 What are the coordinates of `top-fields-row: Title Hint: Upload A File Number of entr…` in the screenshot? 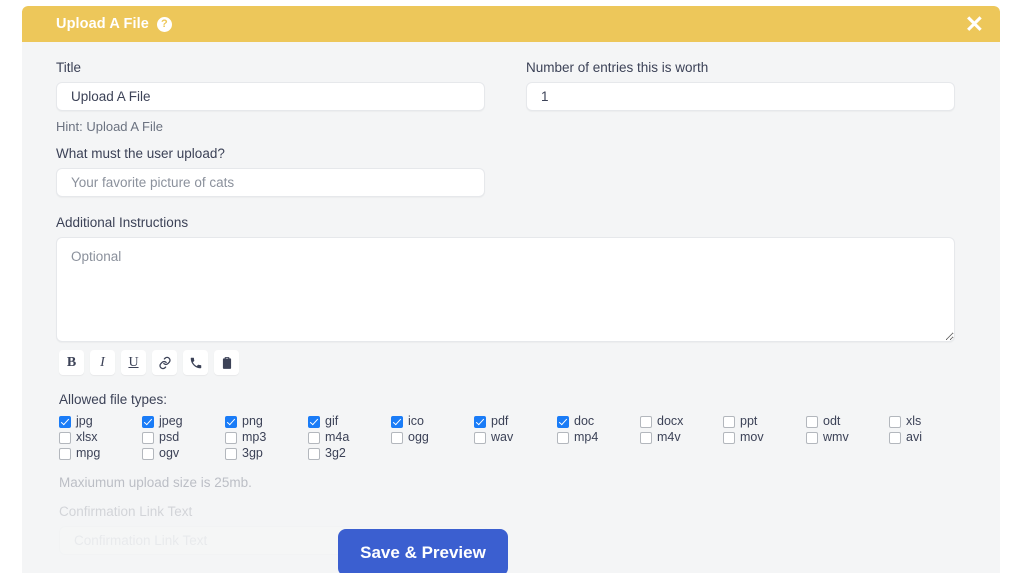 It's located at (516, 97).